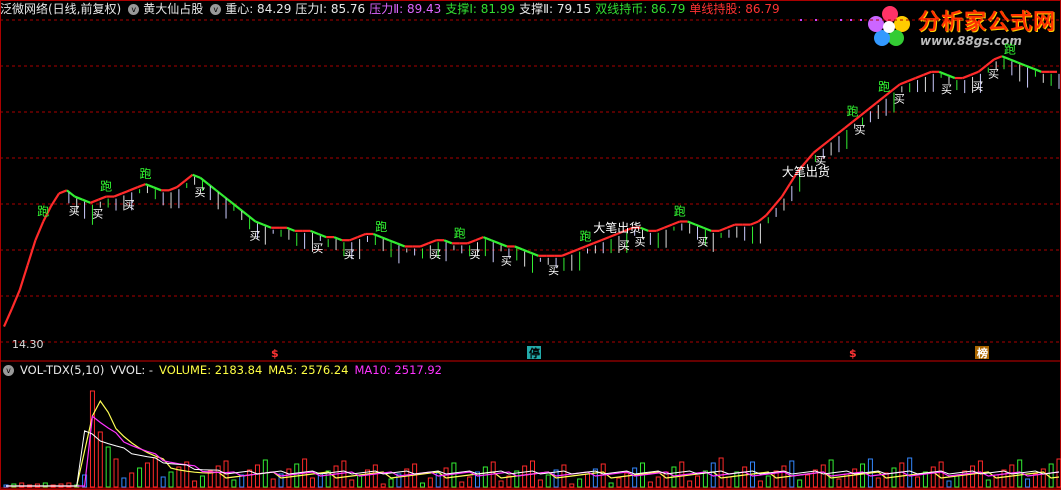 This screenshot has width=1061, height=490. Describe the element at coordinates (132, 370) in the screenshot. I see `vvol-value: VVOL: -` at that location.